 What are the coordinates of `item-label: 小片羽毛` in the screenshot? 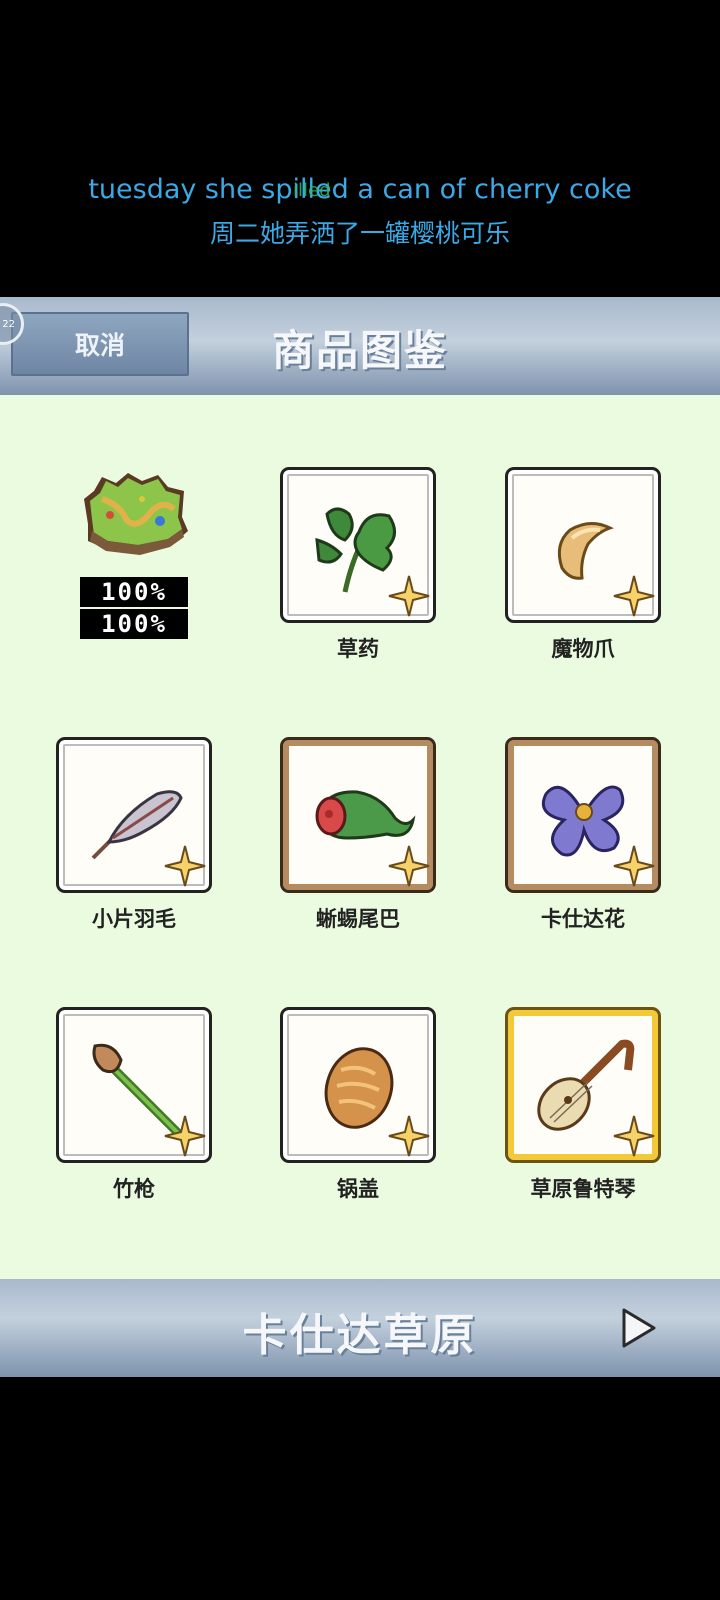 It's located at (134, 919).